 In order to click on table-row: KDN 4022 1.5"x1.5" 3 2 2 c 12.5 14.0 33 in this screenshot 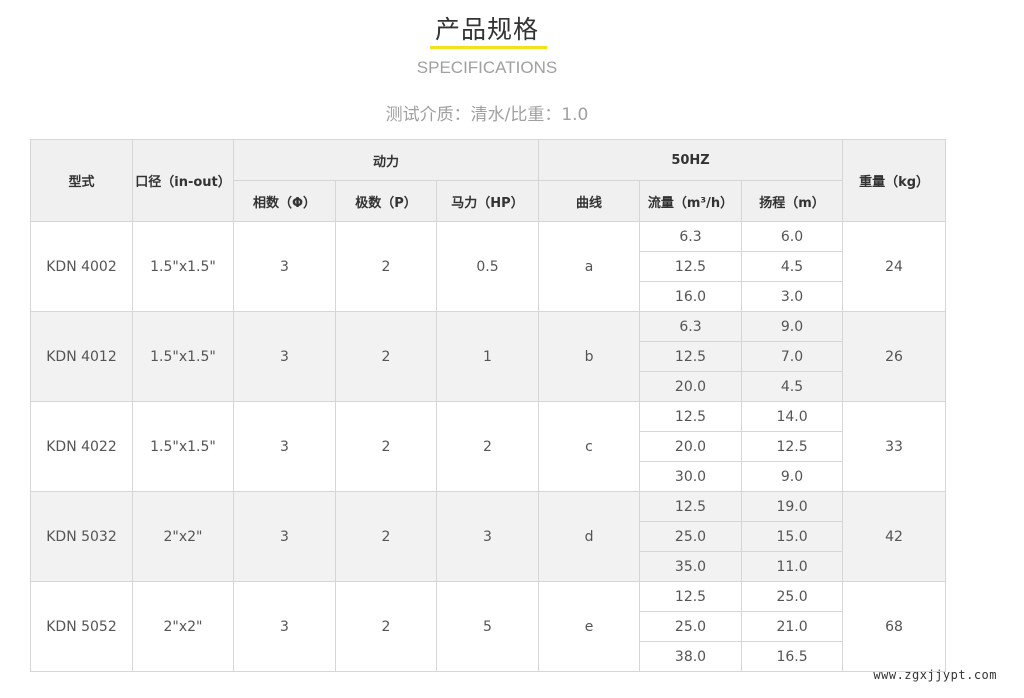, I will do `click(488, 446)`.